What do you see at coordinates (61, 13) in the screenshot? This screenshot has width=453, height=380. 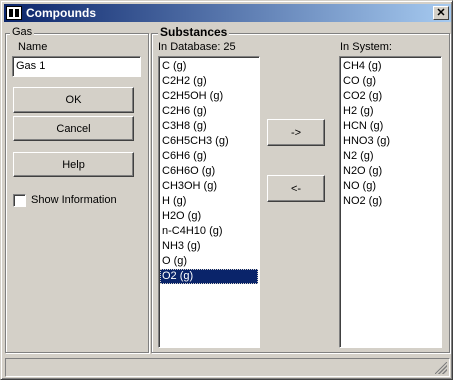 I see `window-title: Compounds` at bounding box center [61, 13].